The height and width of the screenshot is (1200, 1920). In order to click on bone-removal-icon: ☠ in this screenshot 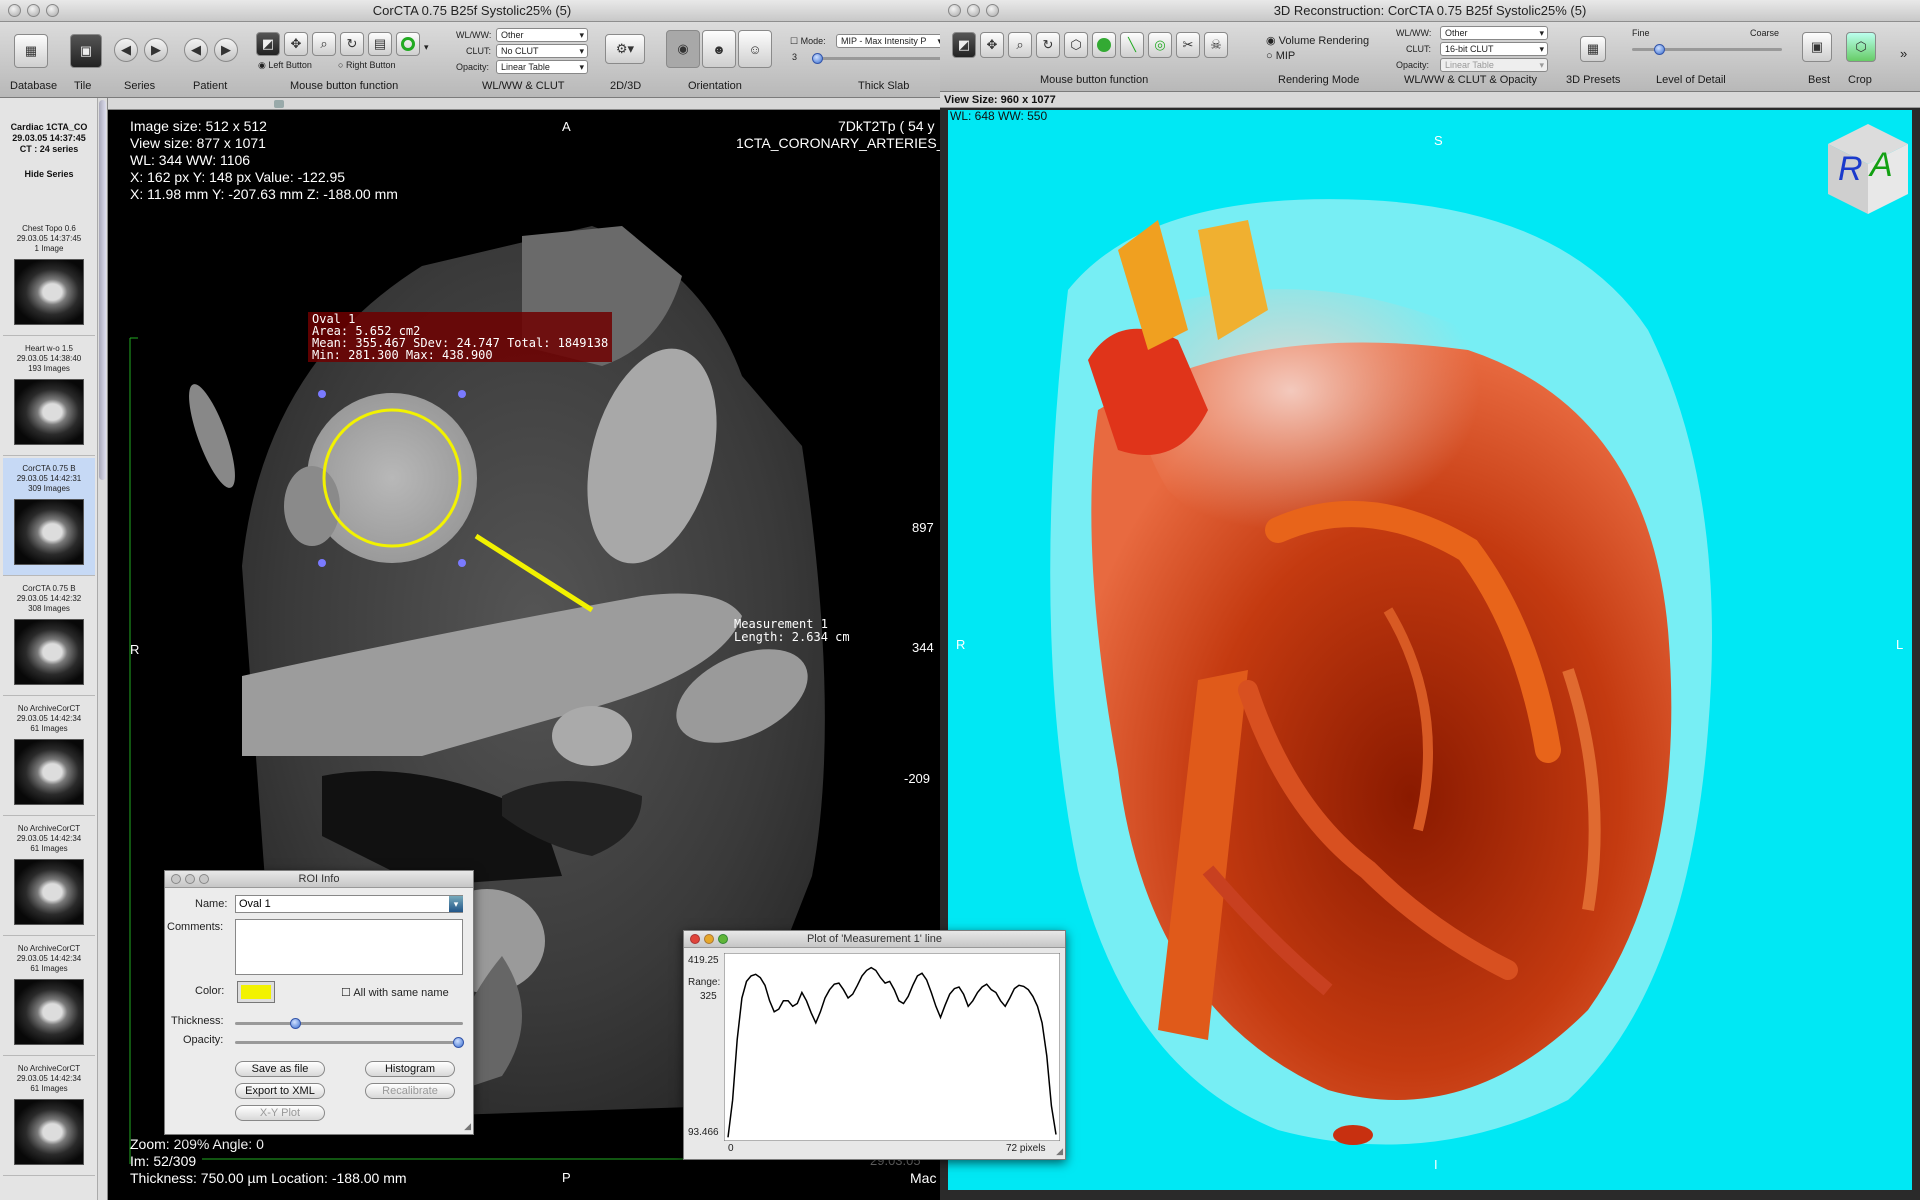, I will do `click(1216, 45)`.